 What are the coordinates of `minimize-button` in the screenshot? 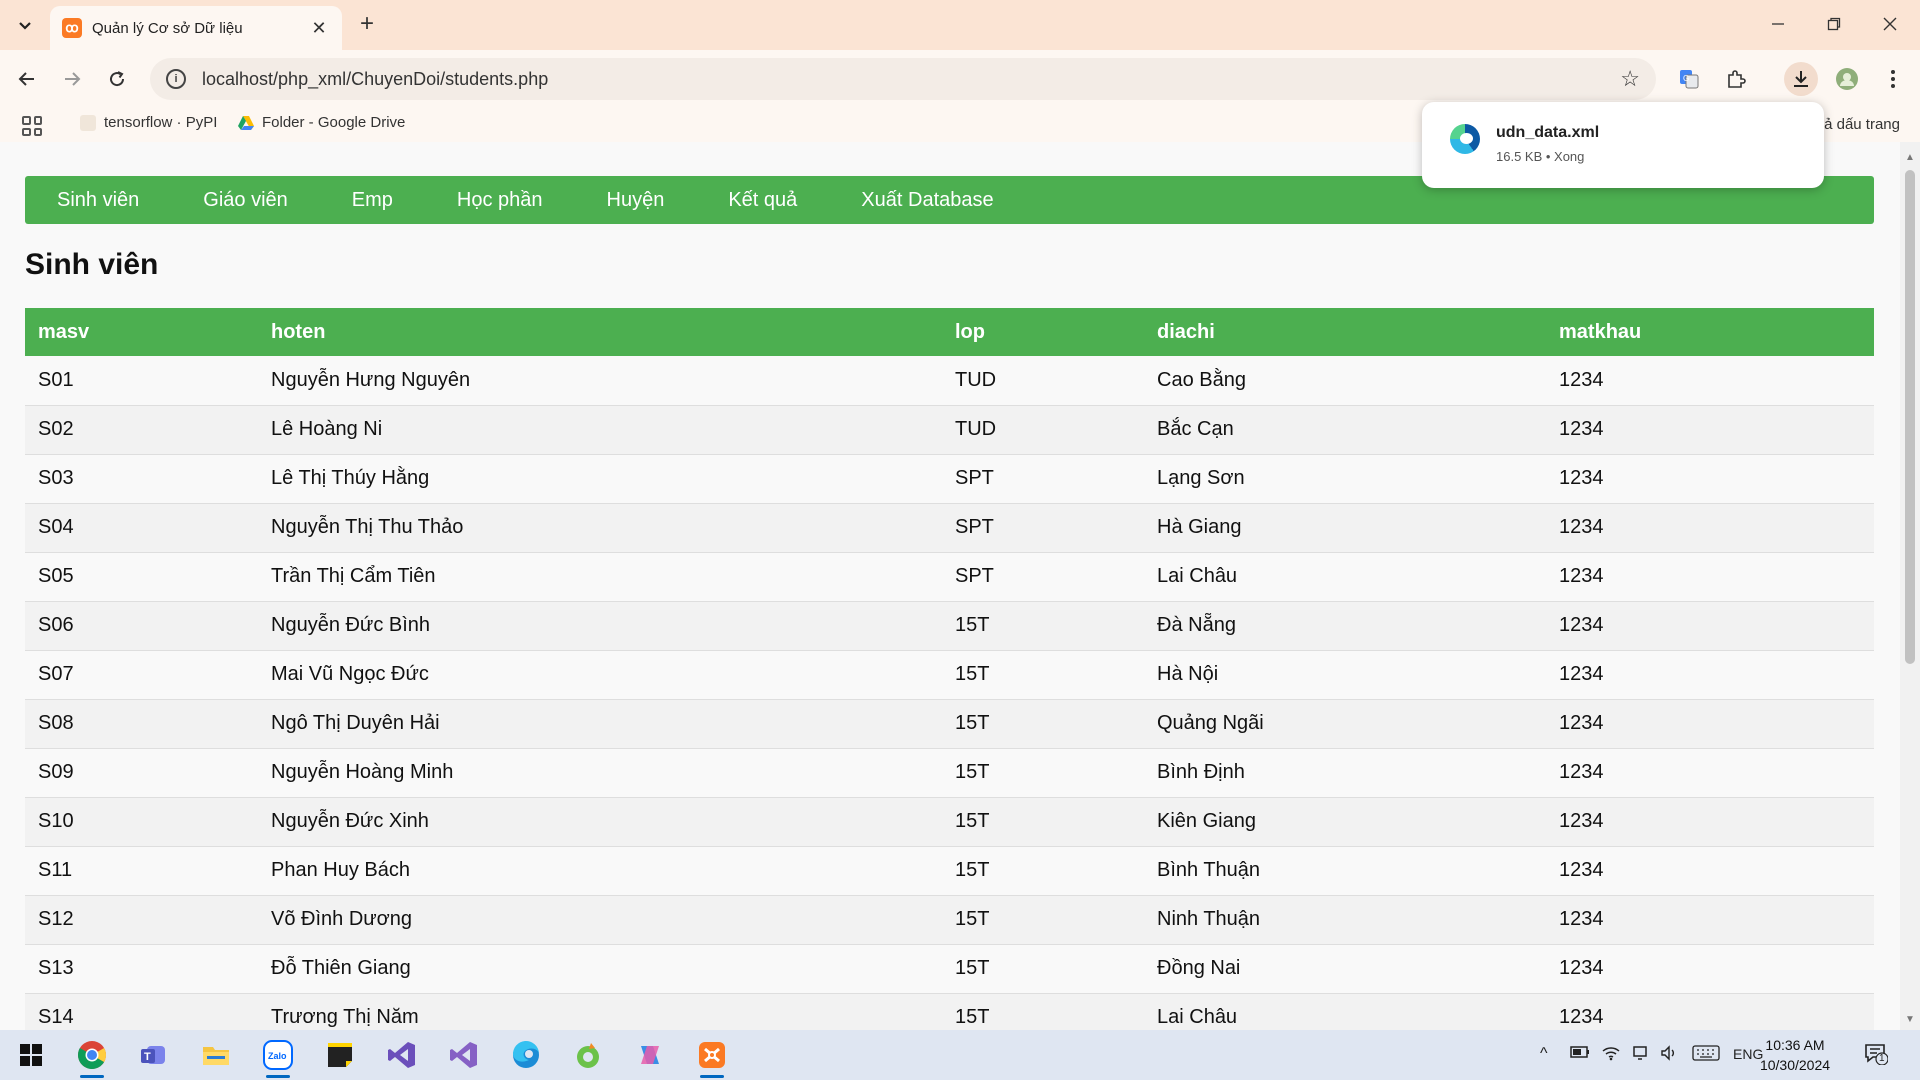 It's located at (1778, 24).